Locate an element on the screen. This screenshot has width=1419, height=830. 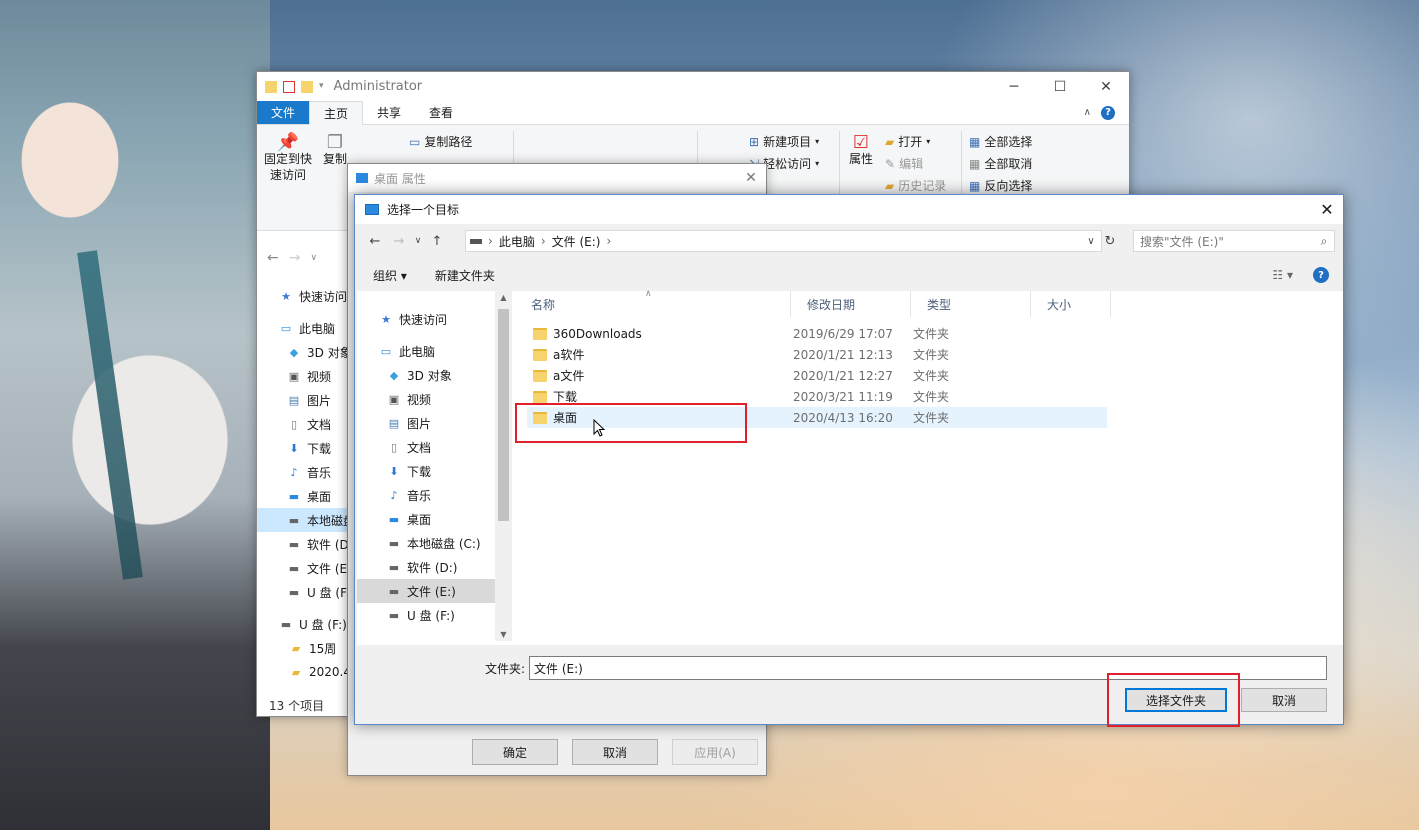
edit-button: ✎ 编辑 is located at coordinates (904, 163).